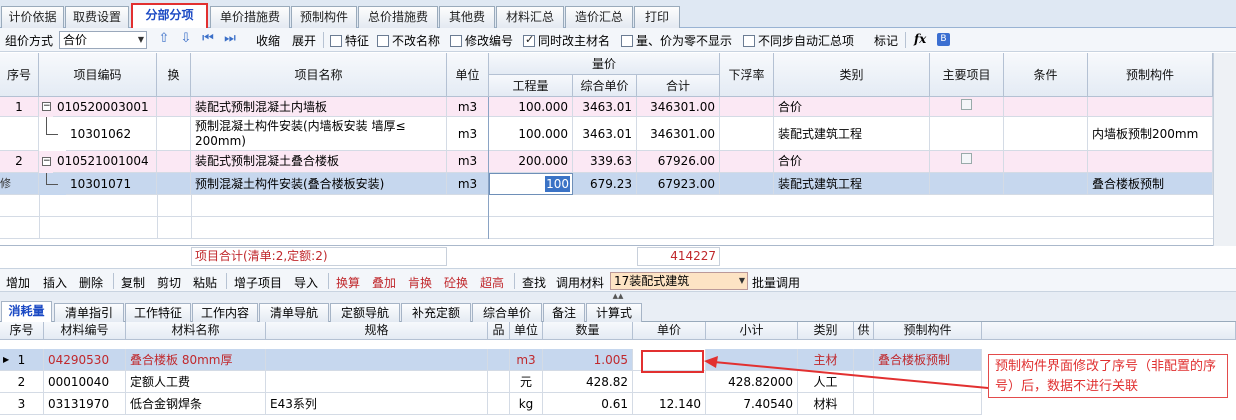 This screenshot has height=420, width=1236. What do you see at coordinates (169, 282) in the screenshot?
I see `cut-button: 剪切` at bounding box center [169, 282].